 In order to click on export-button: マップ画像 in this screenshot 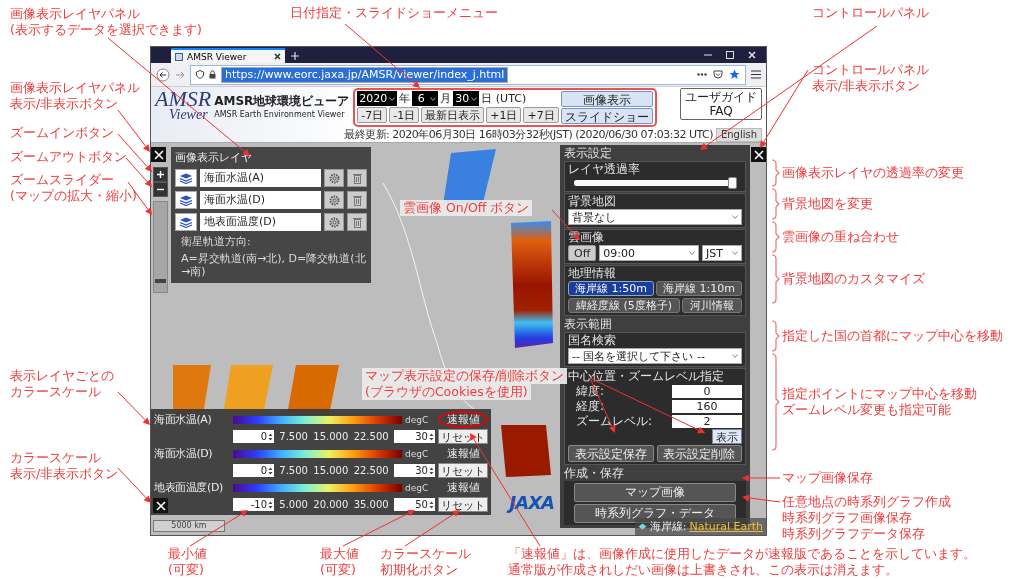, I will do `click(655, 492)`.